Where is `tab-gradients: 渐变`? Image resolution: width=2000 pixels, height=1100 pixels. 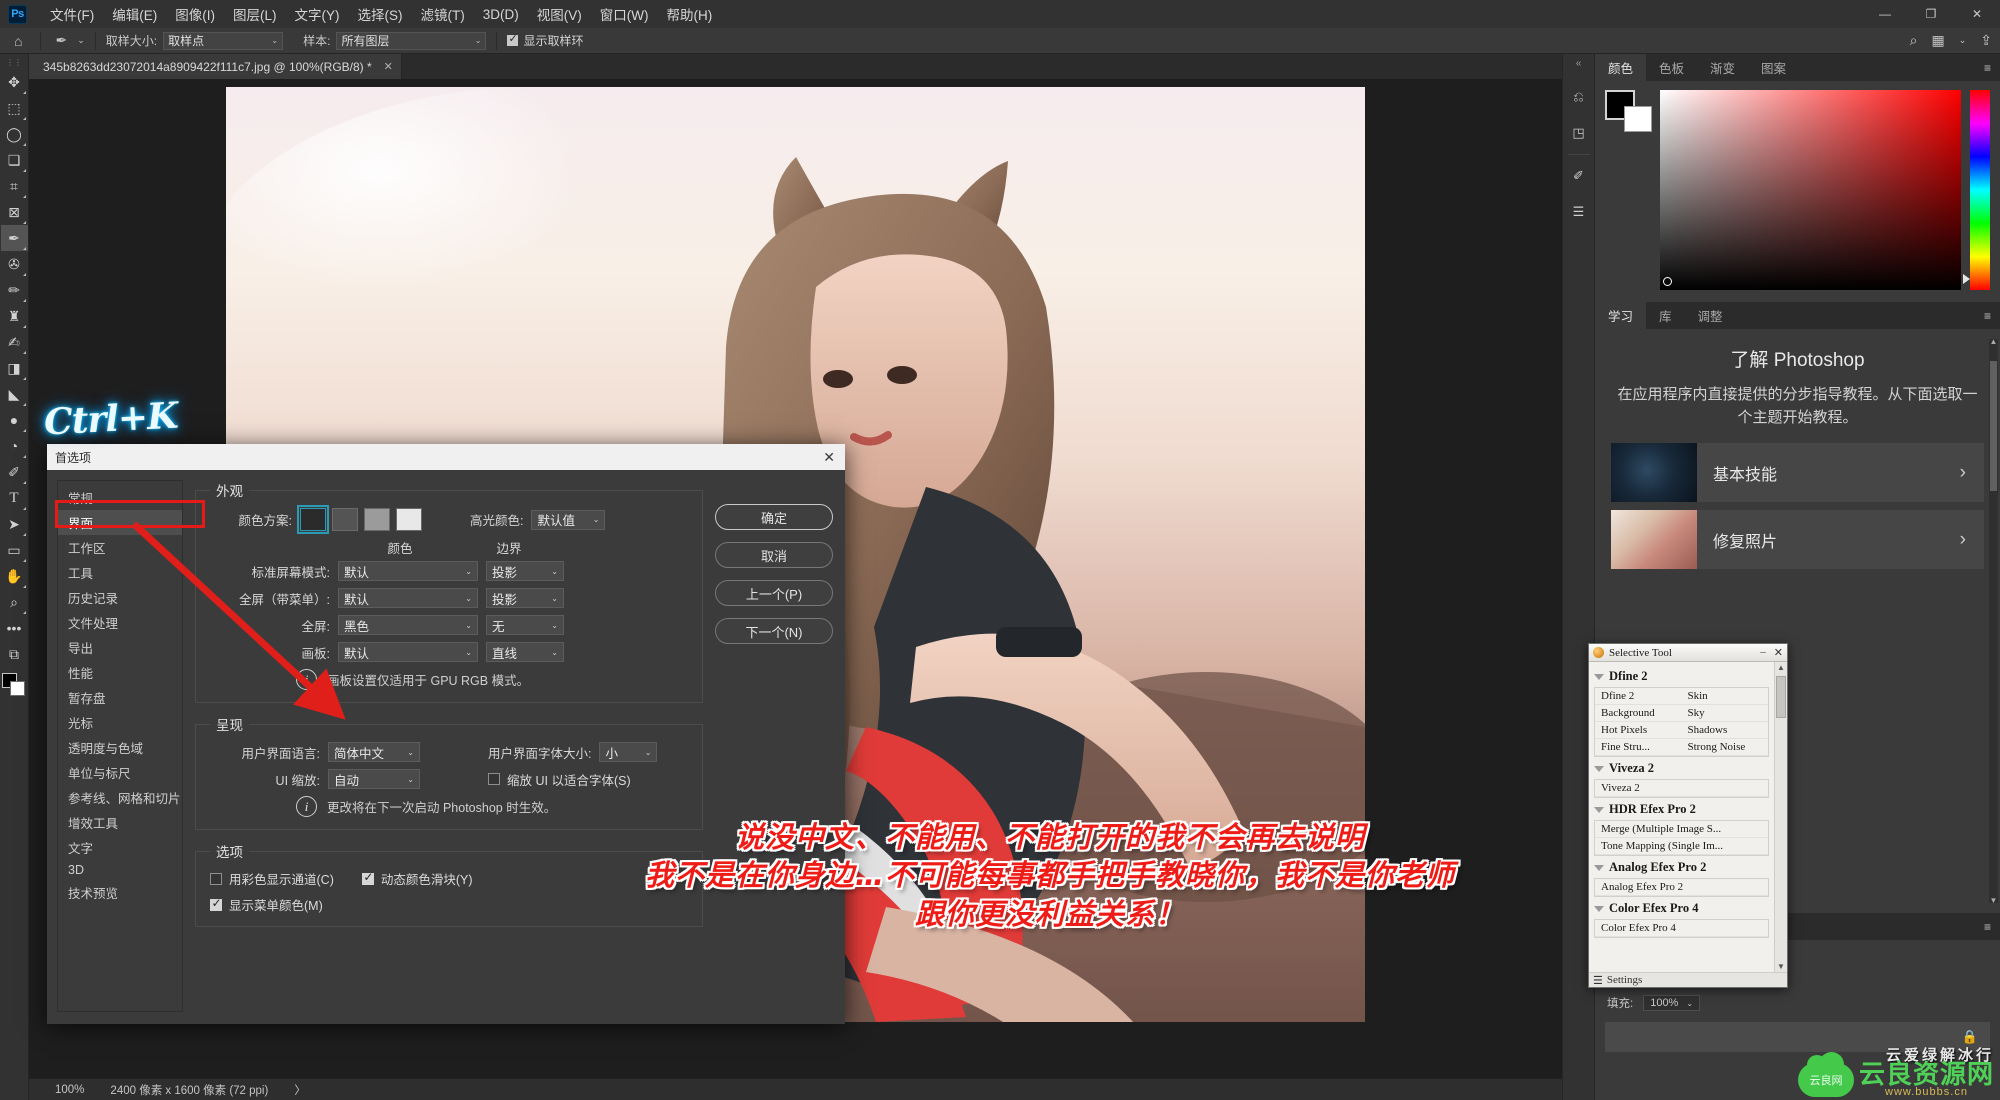 tab-gradients: 渐变 is located at coordinates (1722, 67).